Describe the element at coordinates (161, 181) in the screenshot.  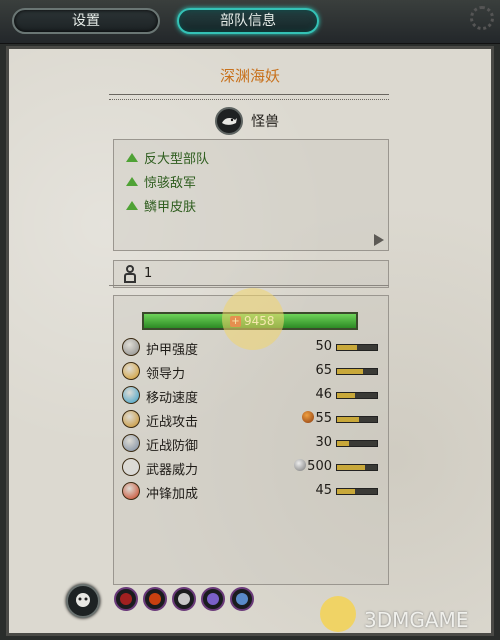
I see `attribute-item: 惊骇敌军` at that location.